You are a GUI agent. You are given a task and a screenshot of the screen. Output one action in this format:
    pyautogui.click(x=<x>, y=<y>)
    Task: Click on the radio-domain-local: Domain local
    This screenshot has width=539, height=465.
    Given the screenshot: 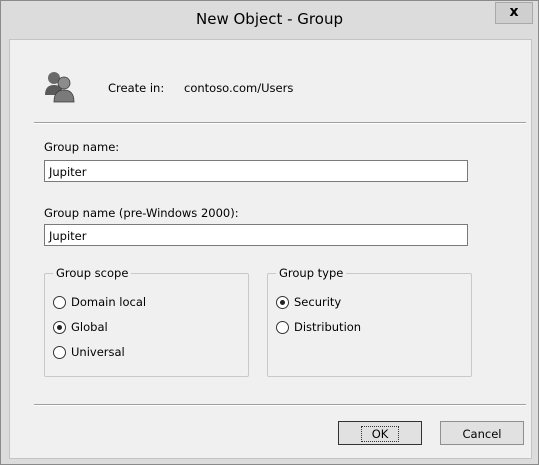 What is the action you would take?
    pyautogui.click(x=99, y=302)
    